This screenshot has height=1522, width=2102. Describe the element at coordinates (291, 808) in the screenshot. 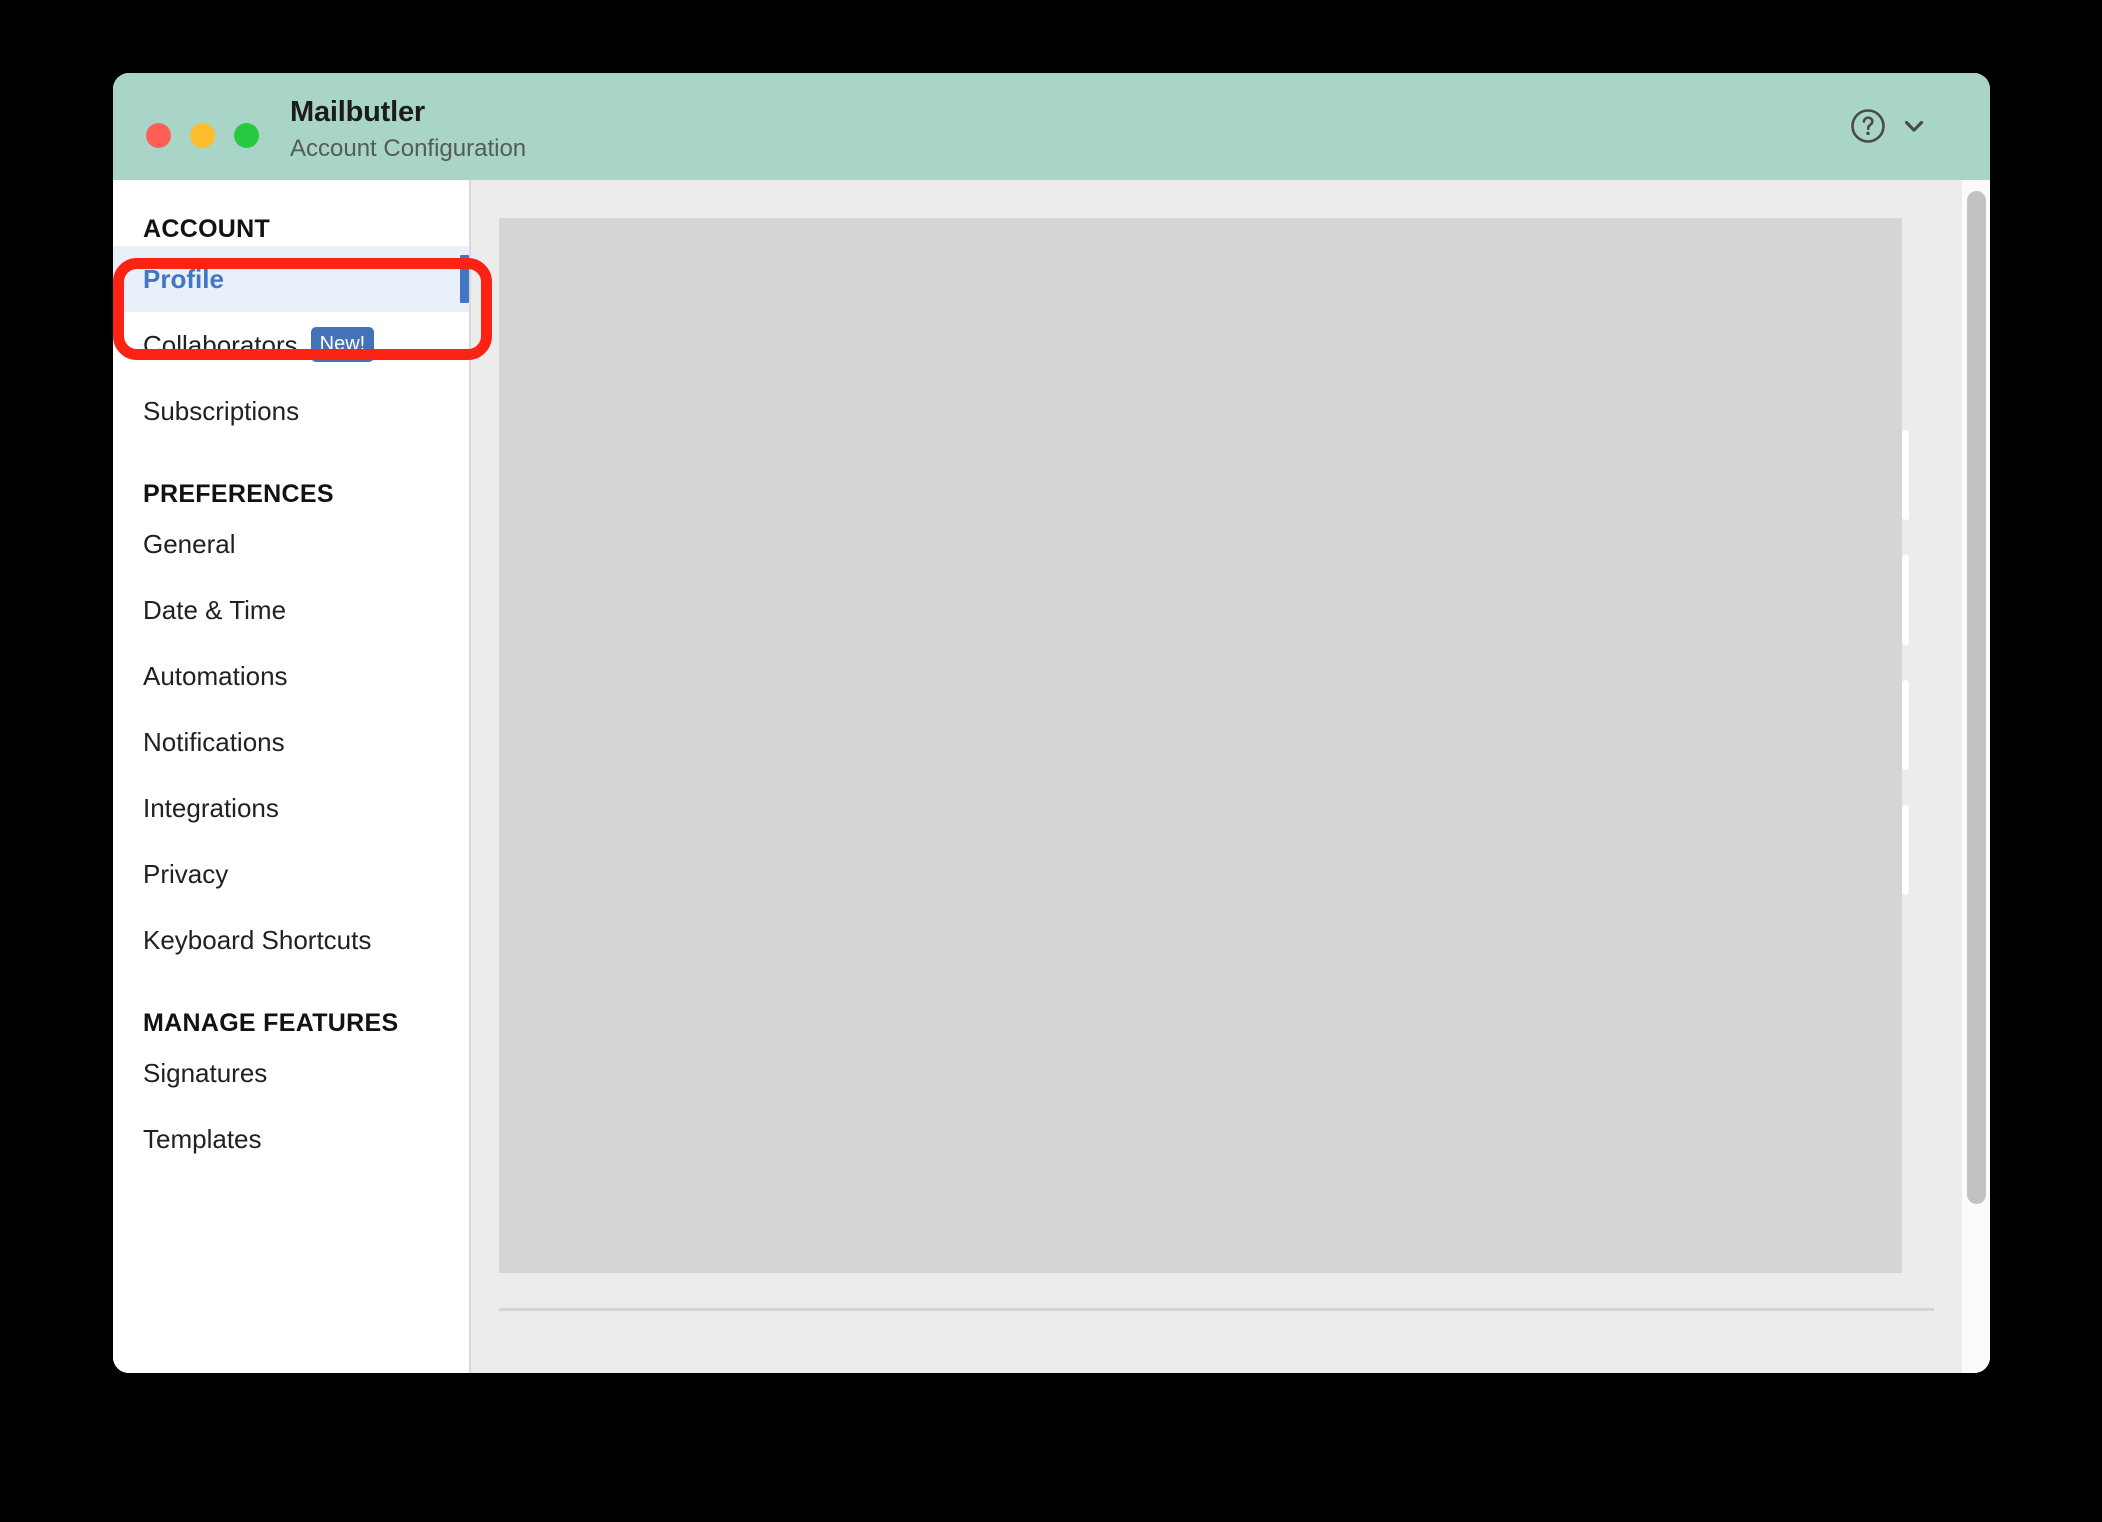

I see `sidebar-item-integrations: Integrations` at that location.